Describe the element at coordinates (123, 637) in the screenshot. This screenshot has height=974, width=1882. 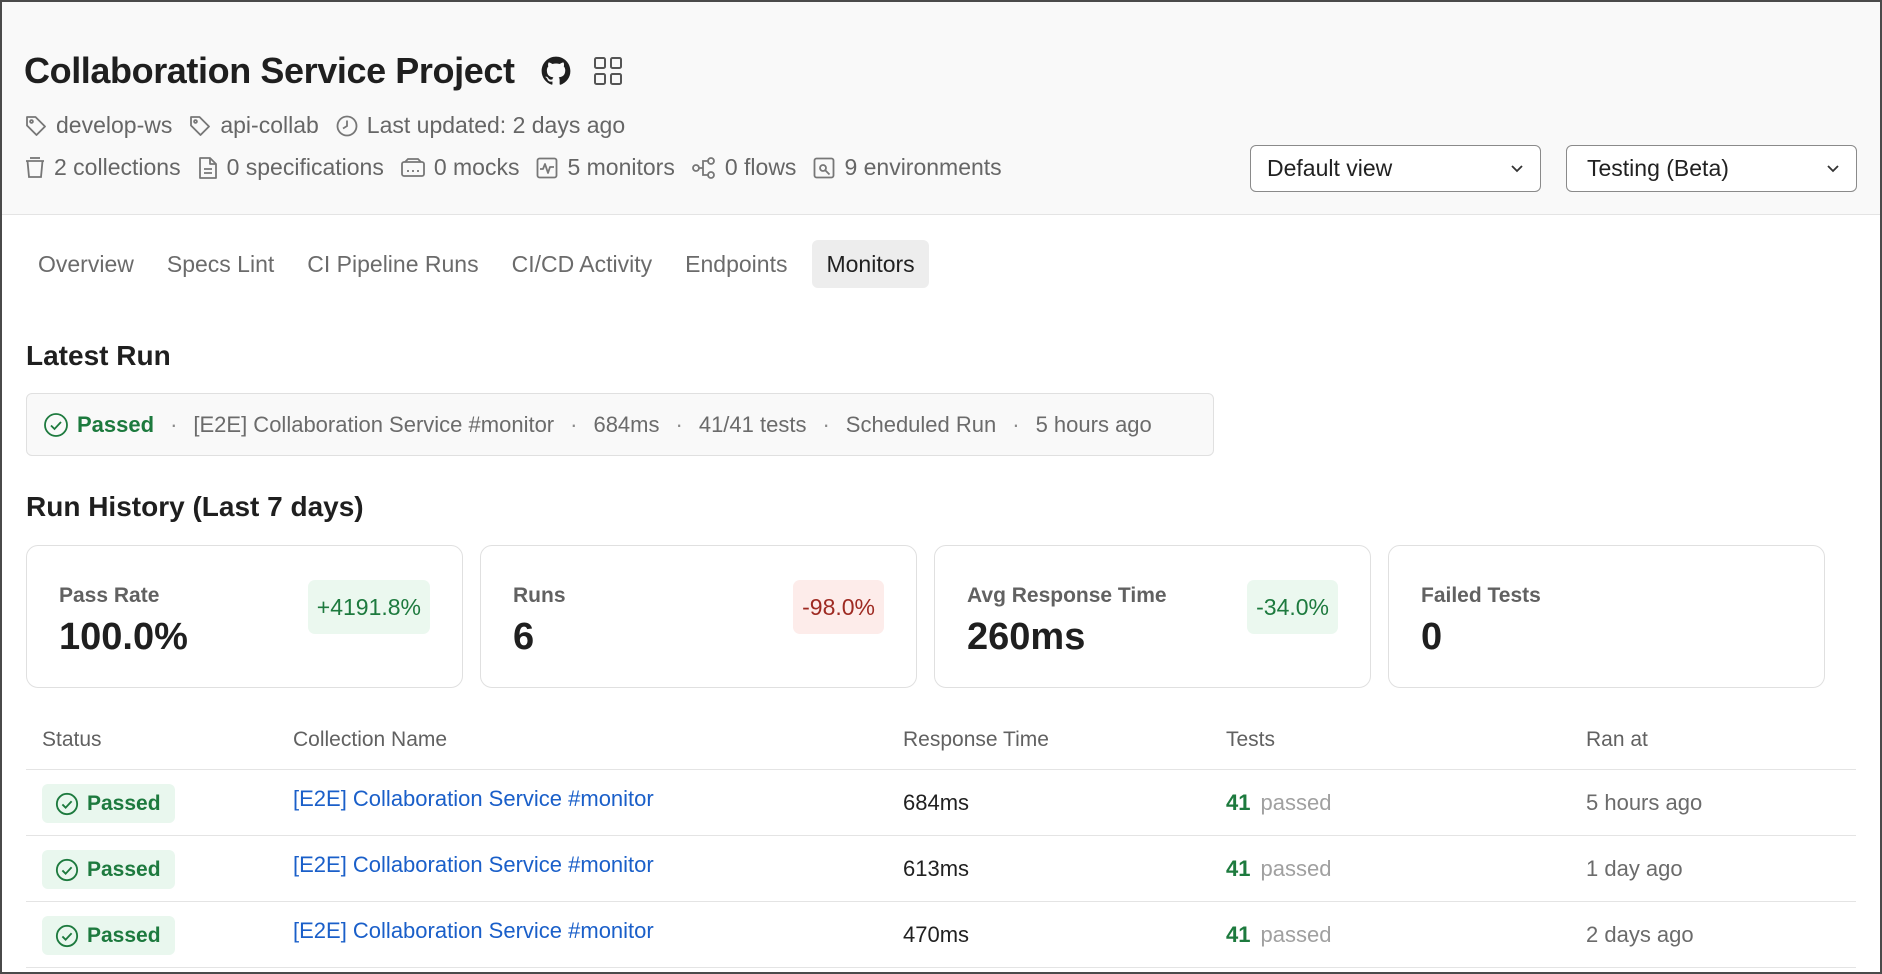
I see `stat-value: 100.0%` at that location.